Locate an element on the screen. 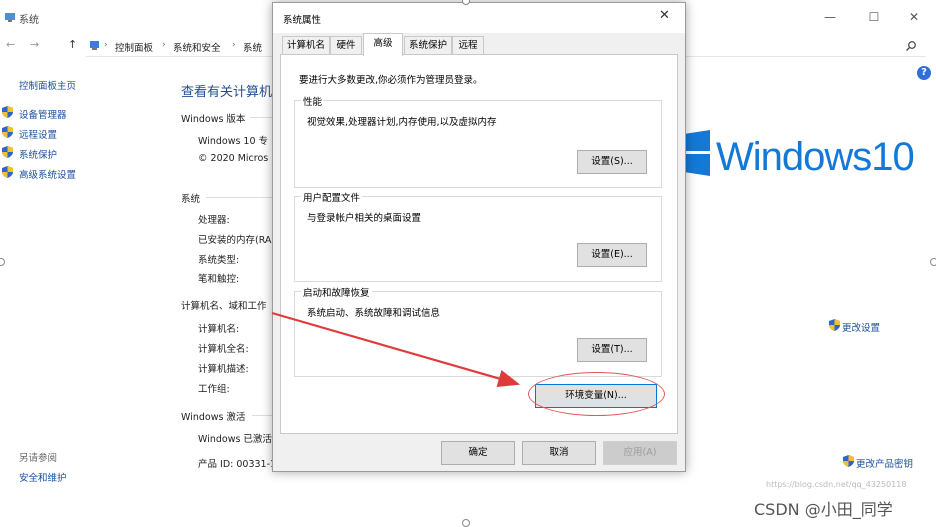 The height and width of the screenshot is (527, 936). copyright-text: © 2020 Micros is located at coordinates (233, 158).